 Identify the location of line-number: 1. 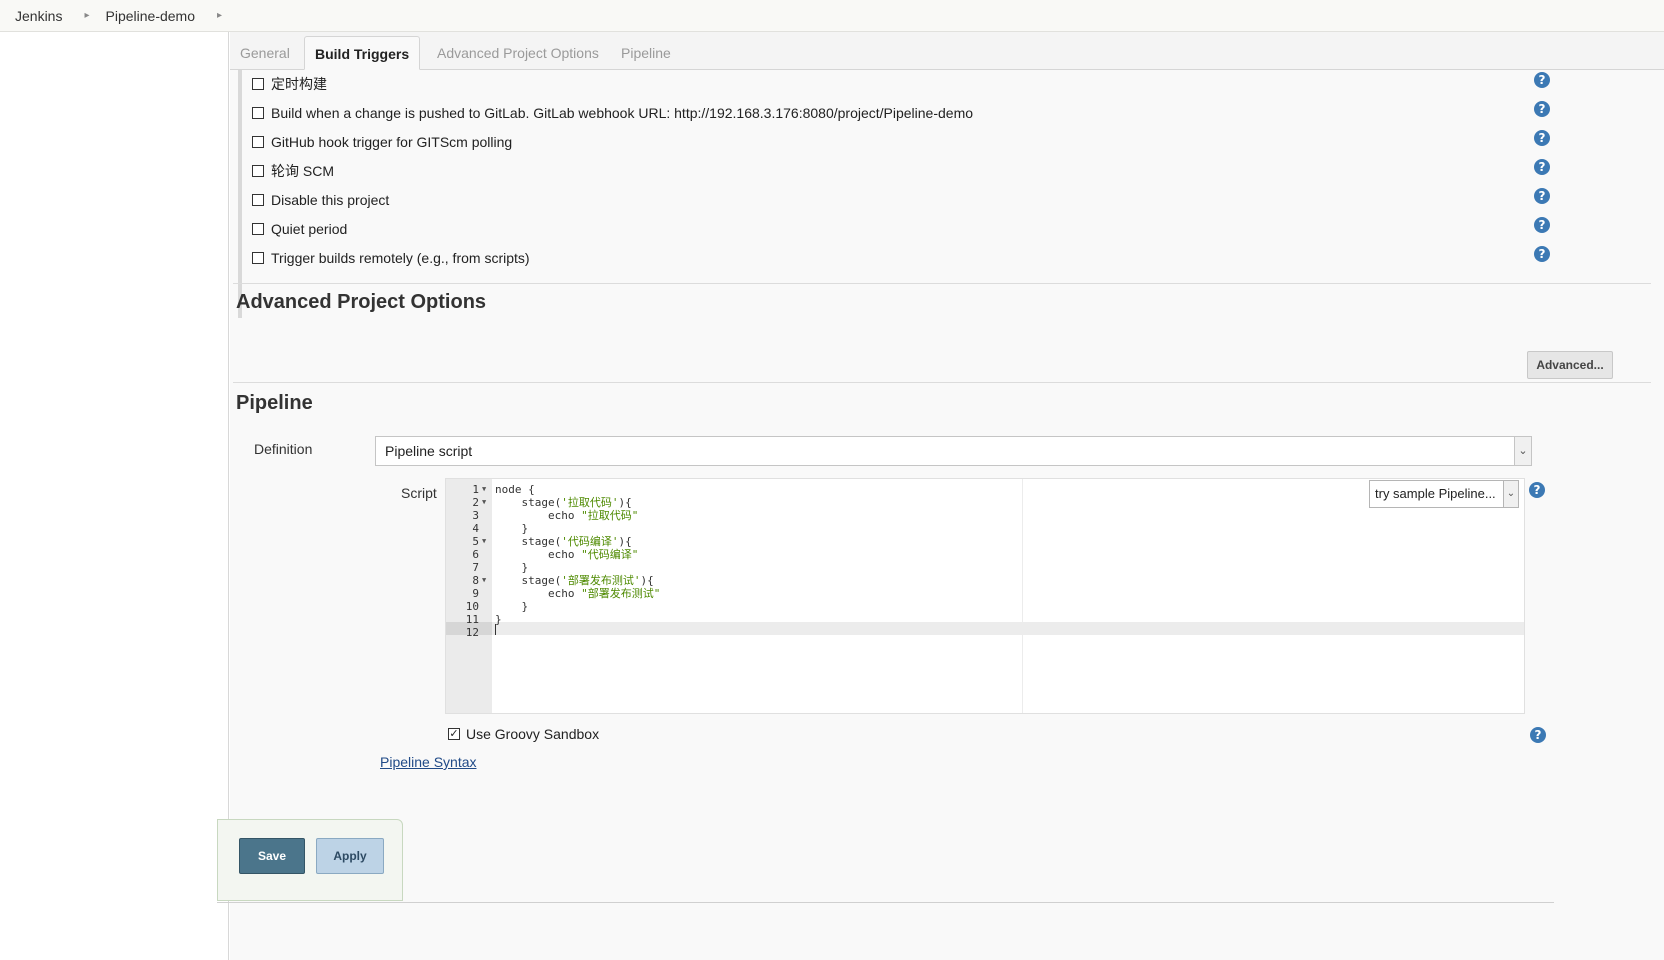
(475, 489).